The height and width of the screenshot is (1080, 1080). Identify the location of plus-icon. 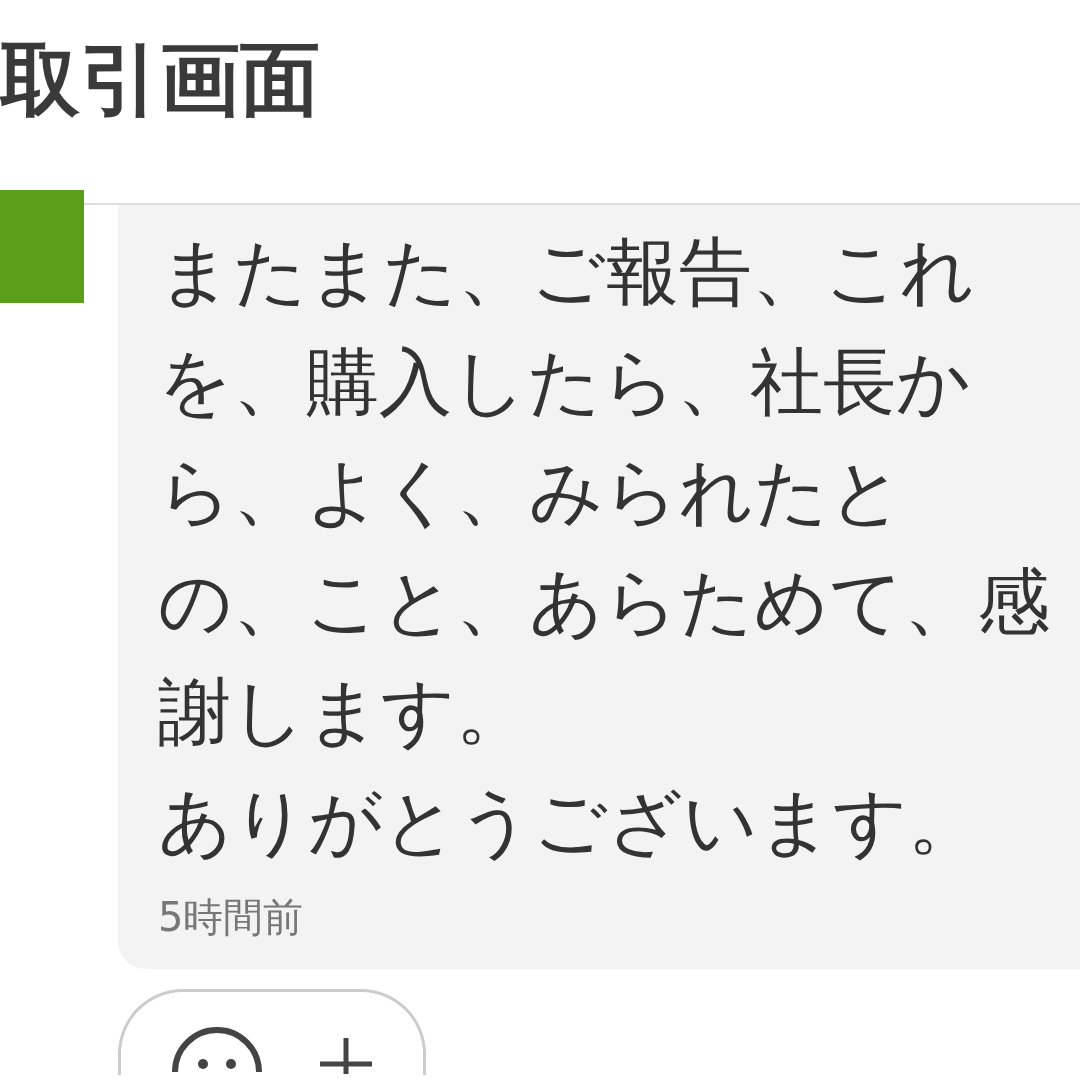
(346, 1056).